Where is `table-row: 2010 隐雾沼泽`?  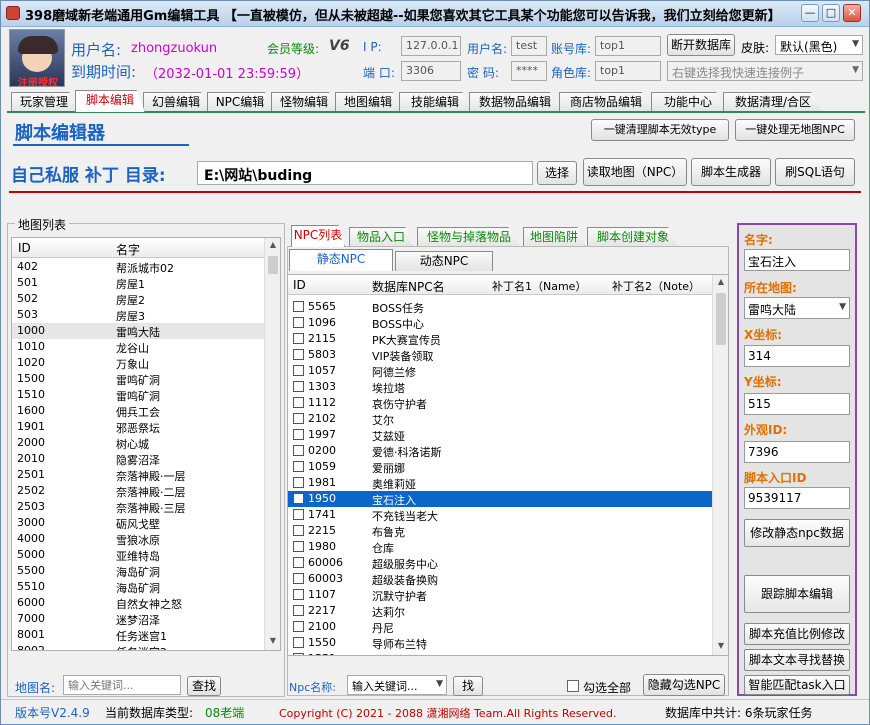
table-row: 2010 隐雾沼泽 is located at coordinates (138, 459).